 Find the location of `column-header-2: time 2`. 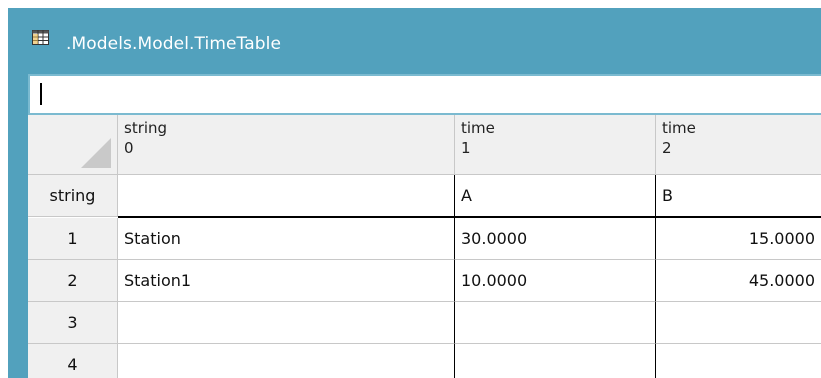

column-header-2: time 2 is located at coordinates (738, 145).